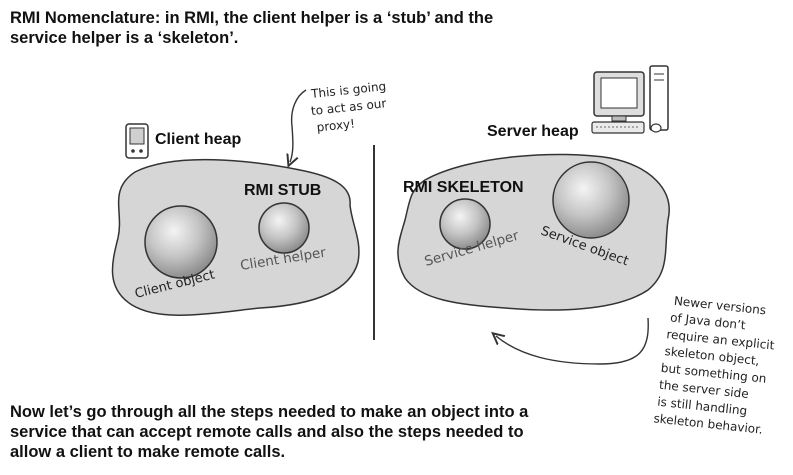  What do you see at coordinates (336, 126) in the screenshot?
I see `proxy-note-line-3: proxy!` at bounding box center [336, 126].